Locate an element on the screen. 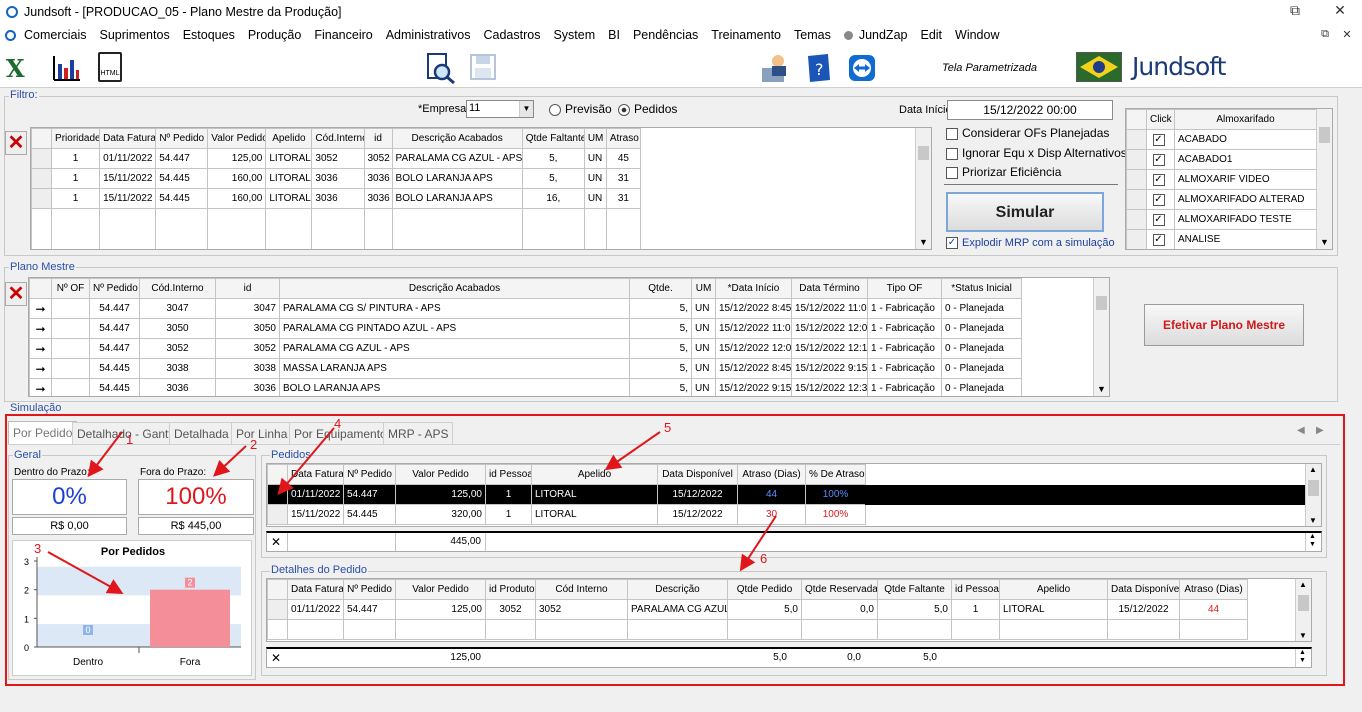 The height and width of the screenshot is (712, 1362). menu-estoques: Estoques is located at coordinates (209, 35).